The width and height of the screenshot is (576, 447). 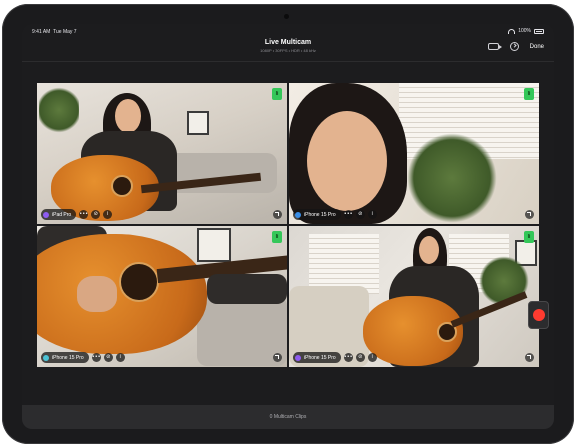 I want to click on status-time: 9:41 AM Tue May 7, so click(x=54, y=32).